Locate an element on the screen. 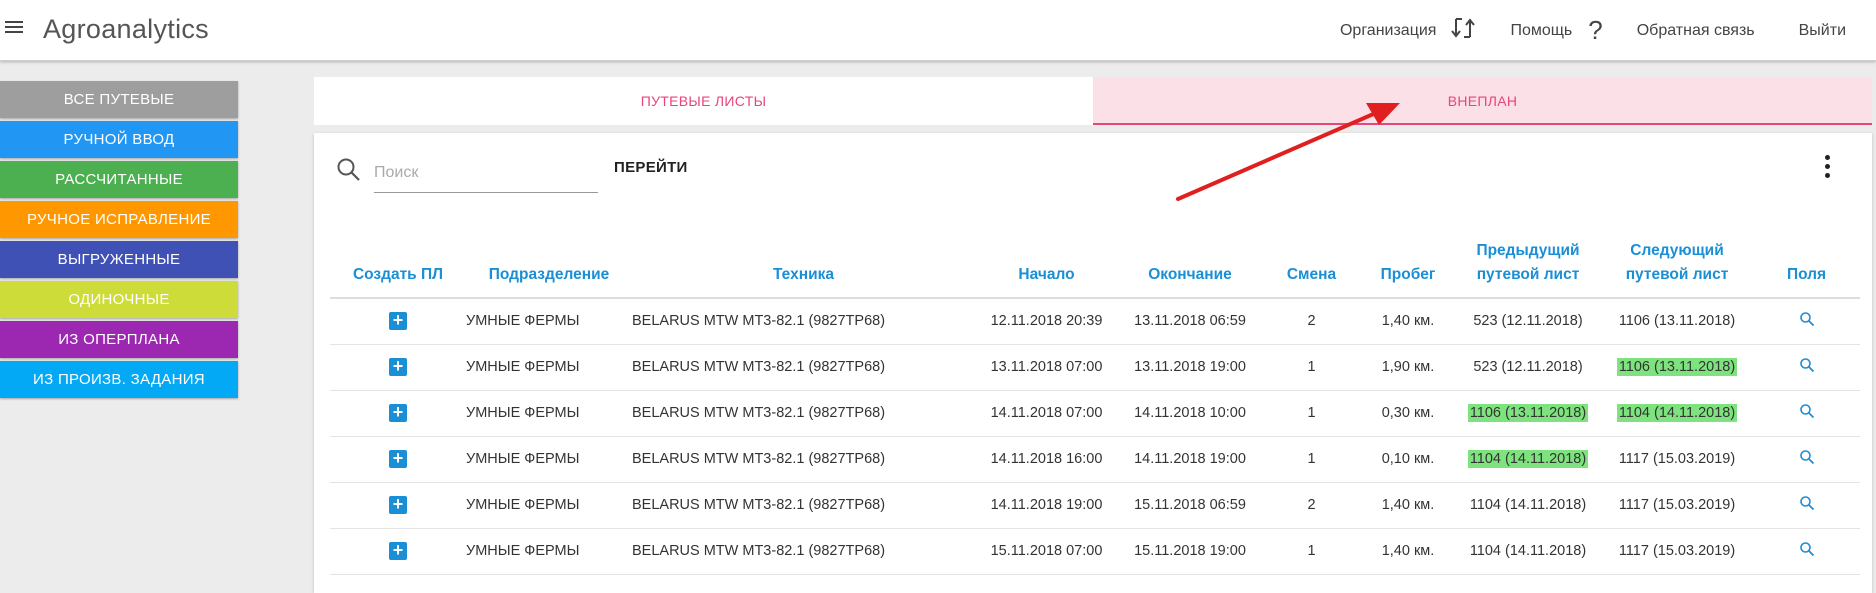 The image size is (1876, 593). cell-end: 15.11.2018 19:00 is located at coordinates (1190, 551).